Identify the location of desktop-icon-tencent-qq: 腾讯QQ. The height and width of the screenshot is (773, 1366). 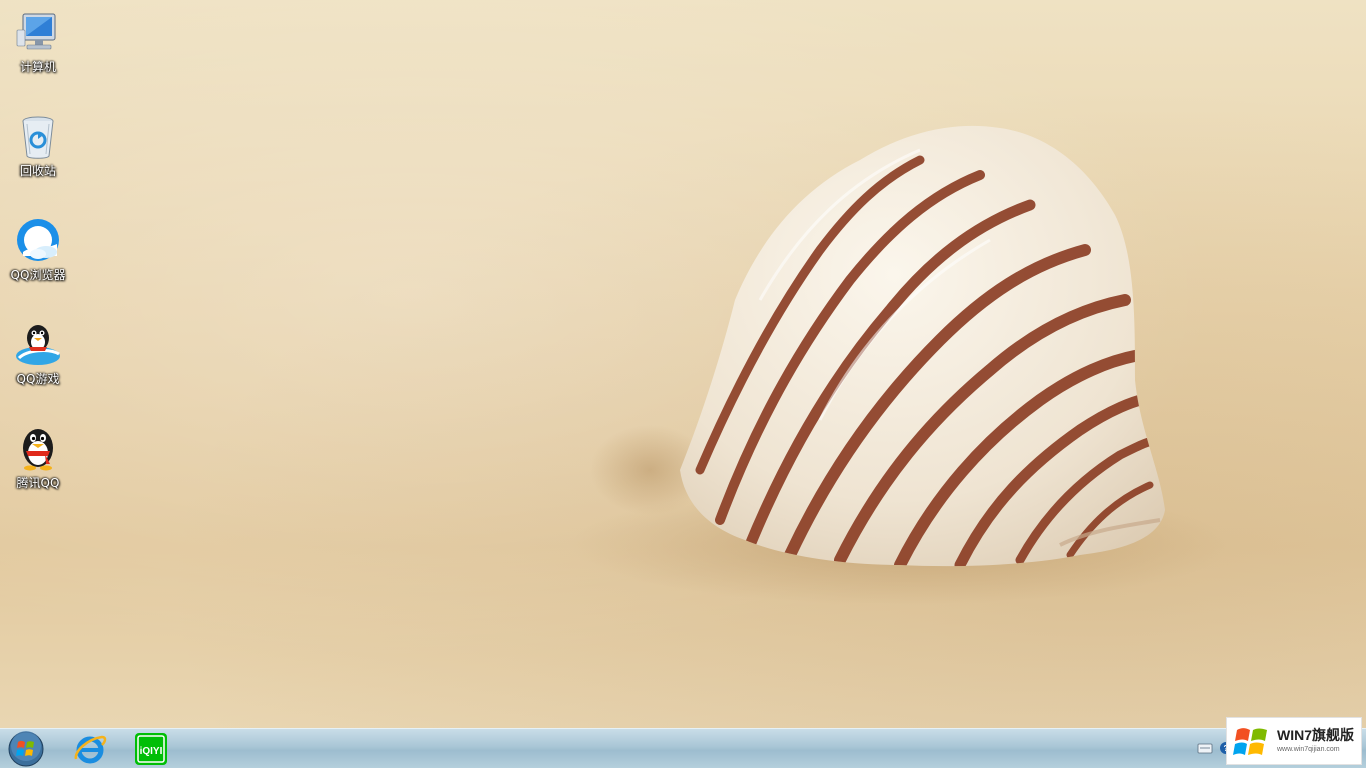
(38, 470).